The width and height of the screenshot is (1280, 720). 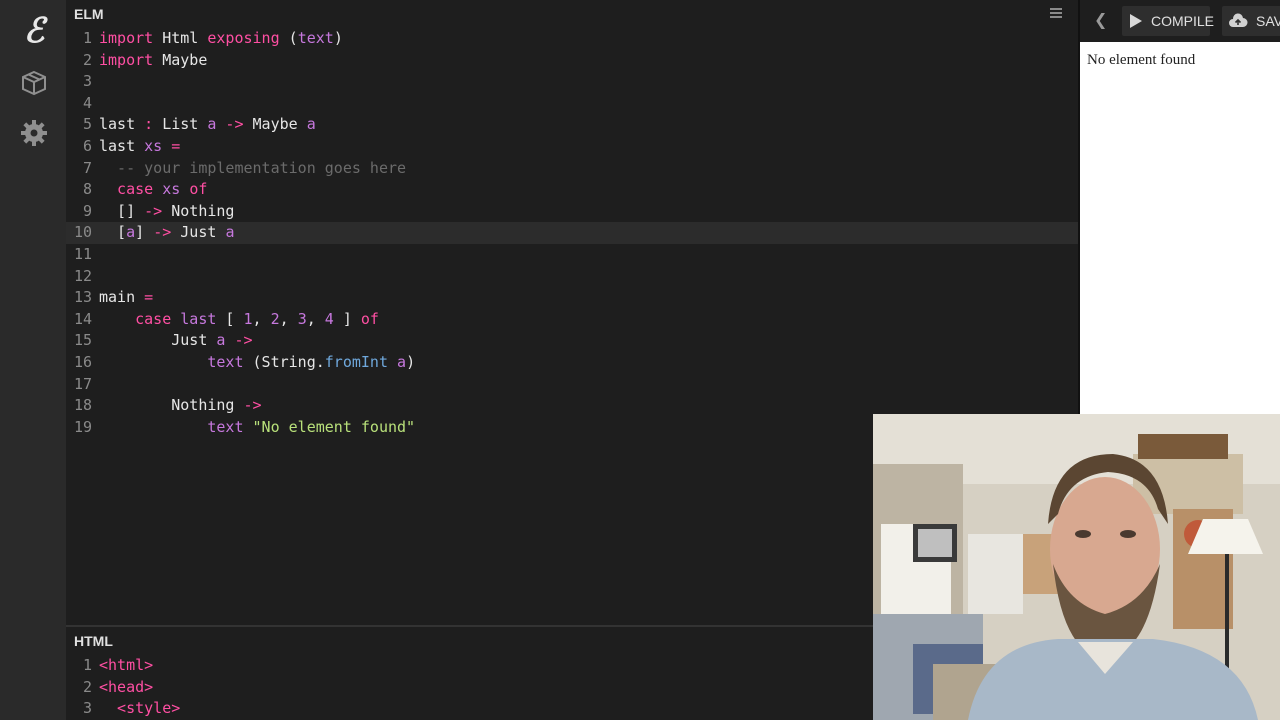 What do you see at coordinates (198, 189) in the screenshot?
I see `code-token: of` at bounding box center [198, 189].